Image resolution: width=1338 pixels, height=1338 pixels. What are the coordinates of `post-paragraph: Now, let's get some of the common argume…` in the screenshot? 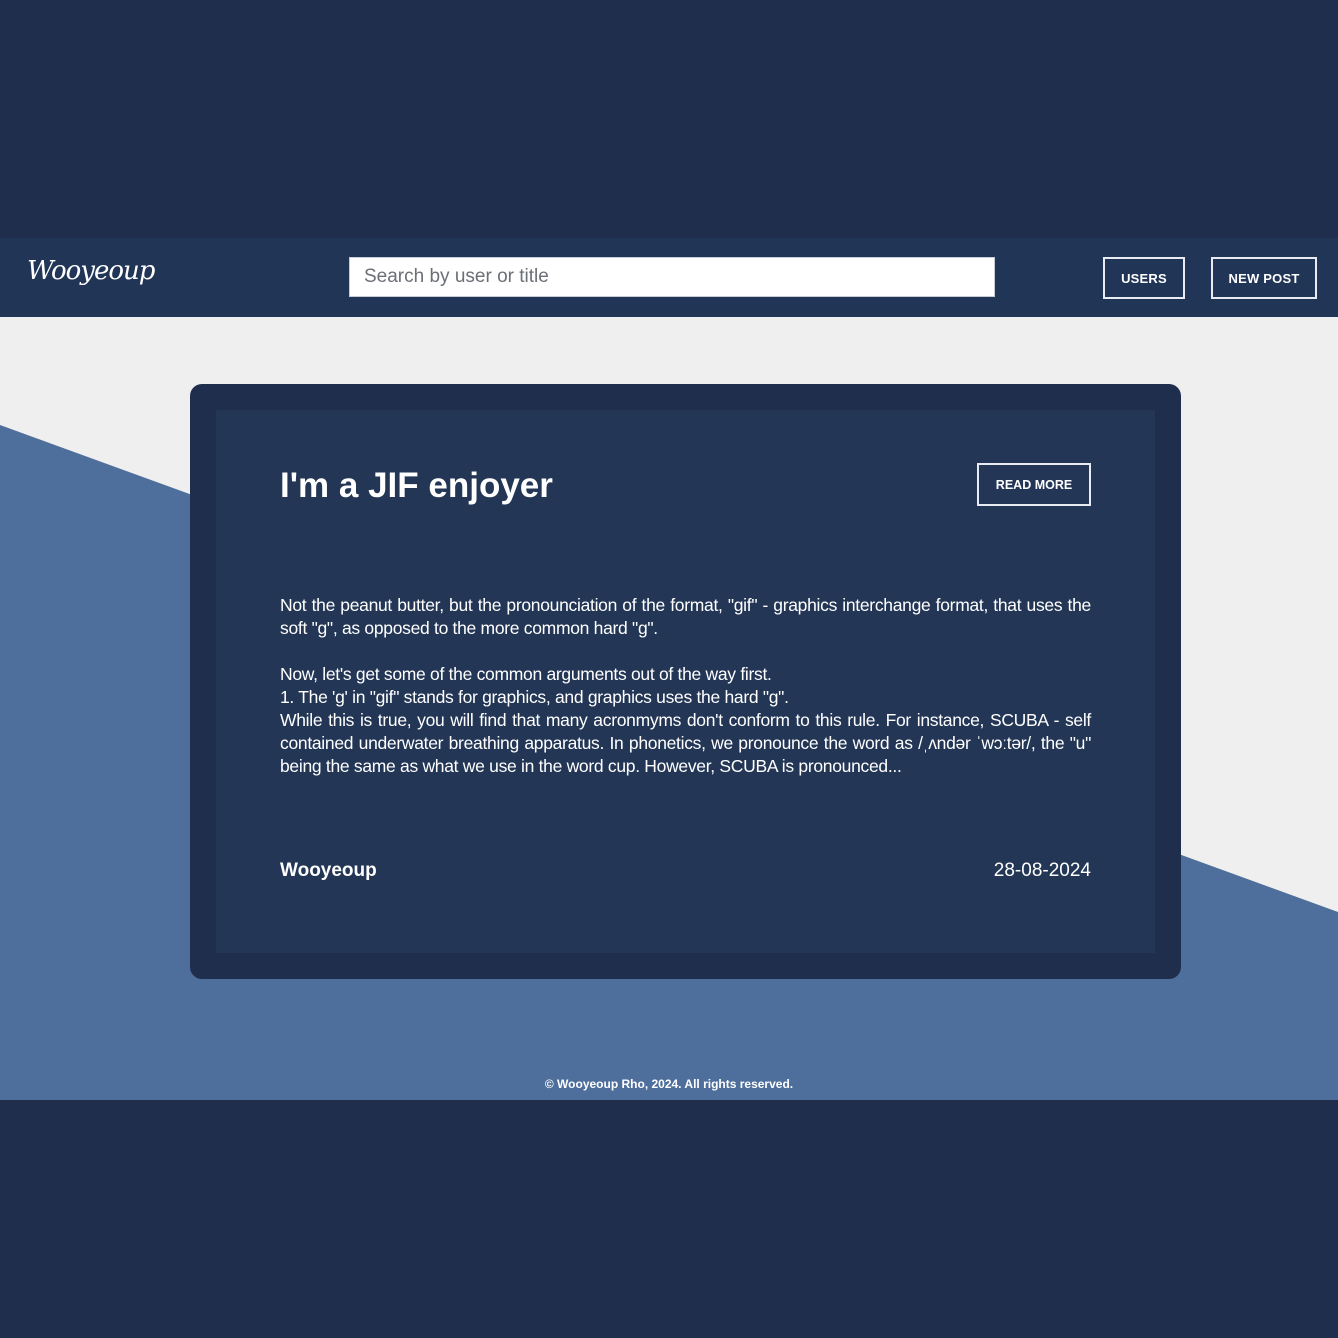 It's located at (526, 674).